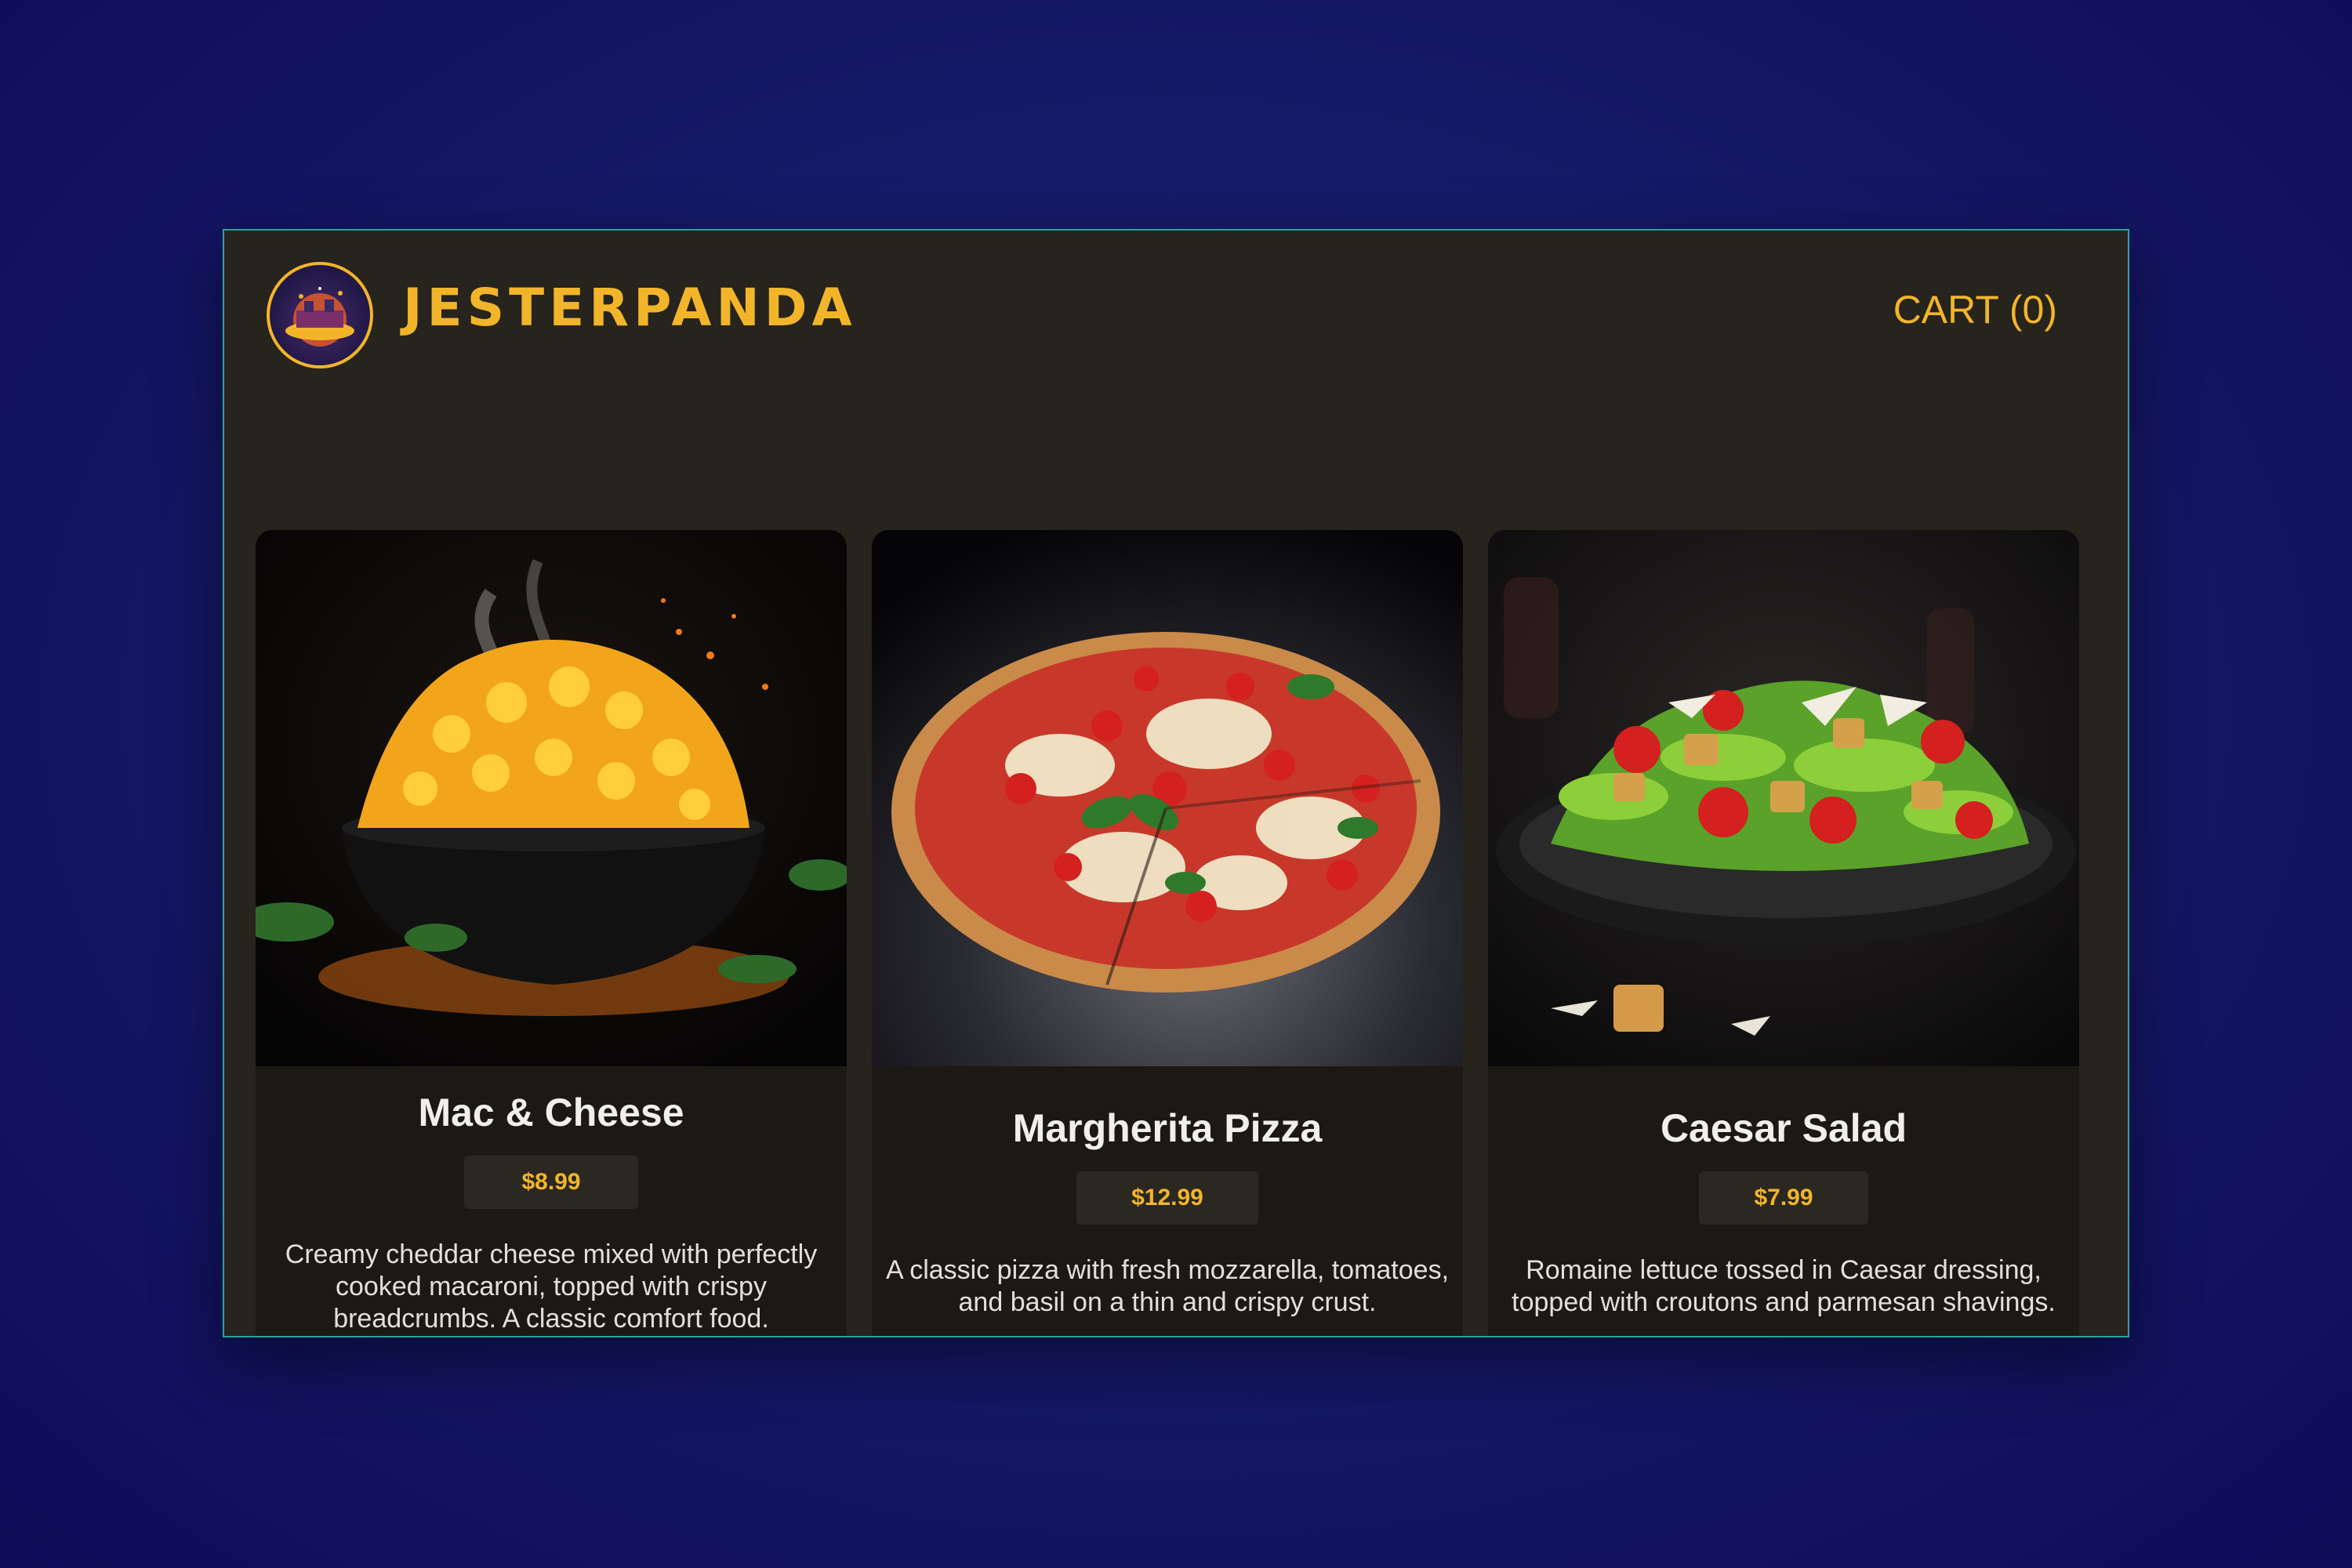 This screenshot has width=2352, height=1568. I want to click on brand-name: JESTERPANDA, so click(630, 308).